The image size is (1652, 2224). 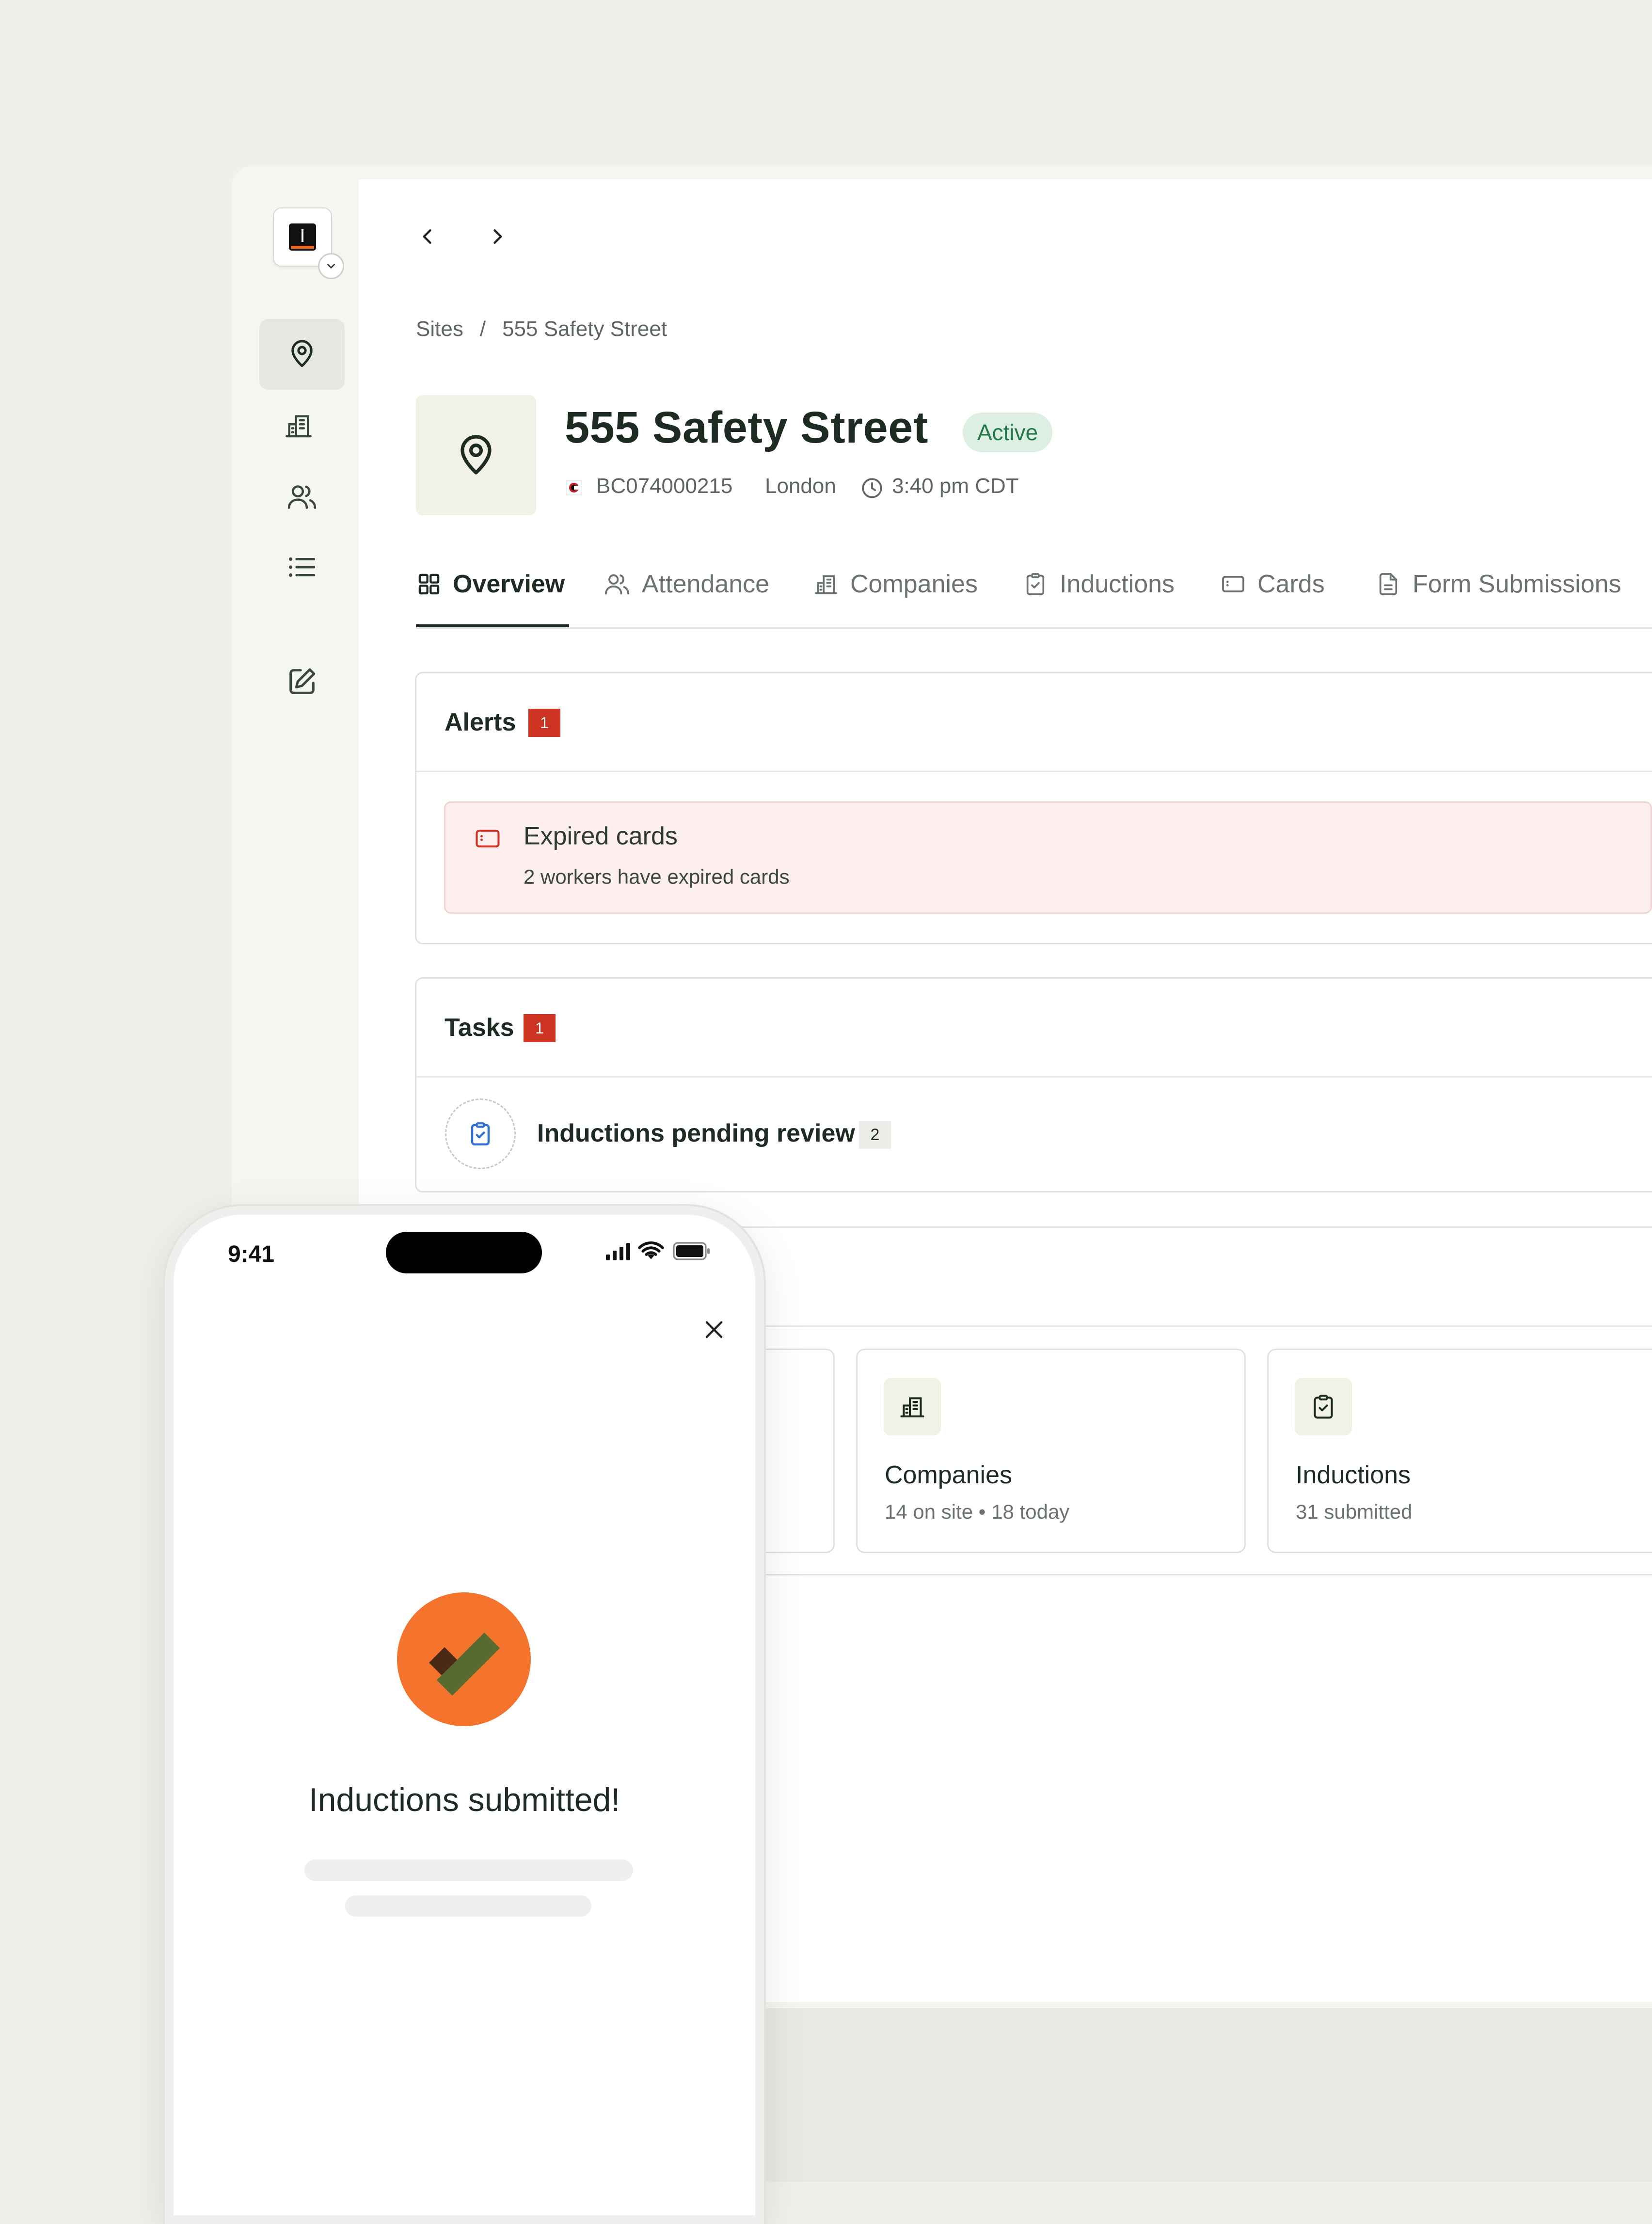 I want to click on success-check-icon, so click(x=464, y=1659).